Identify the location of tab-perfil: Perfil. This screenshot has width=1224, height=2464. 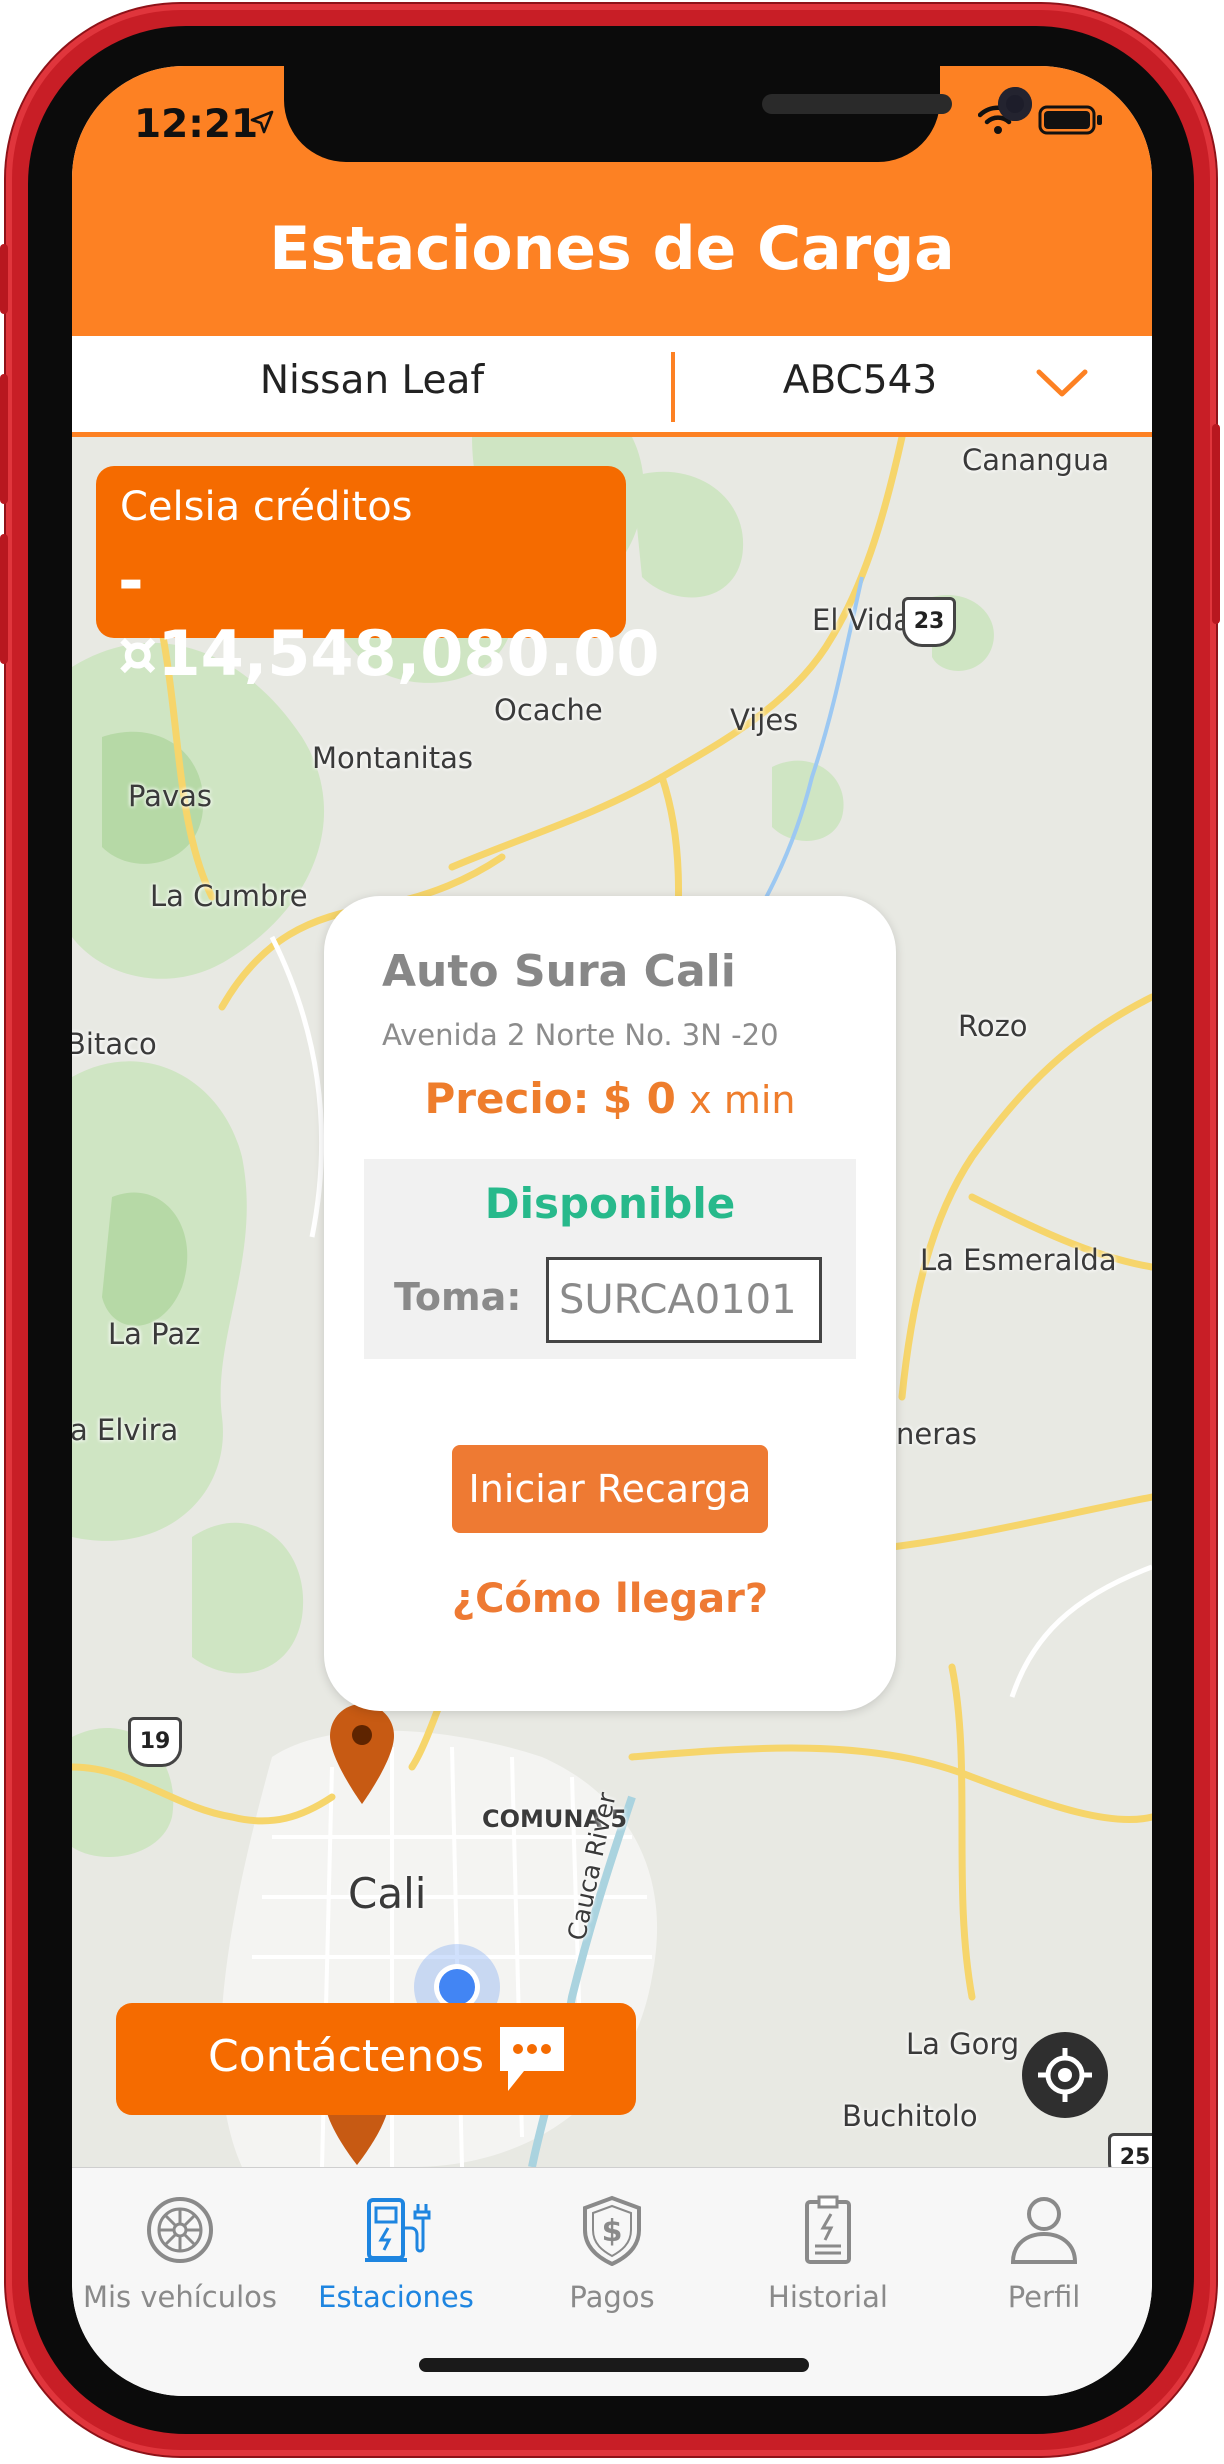
(1044, 2247).